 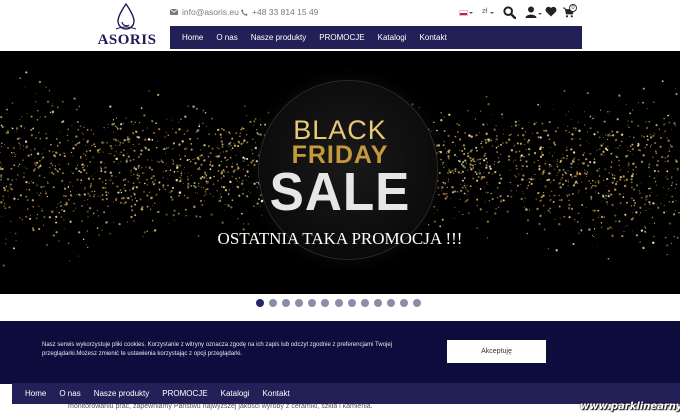 I want to click on contact-phone: +48 33 814 15 49, so click(x=279, y=12).